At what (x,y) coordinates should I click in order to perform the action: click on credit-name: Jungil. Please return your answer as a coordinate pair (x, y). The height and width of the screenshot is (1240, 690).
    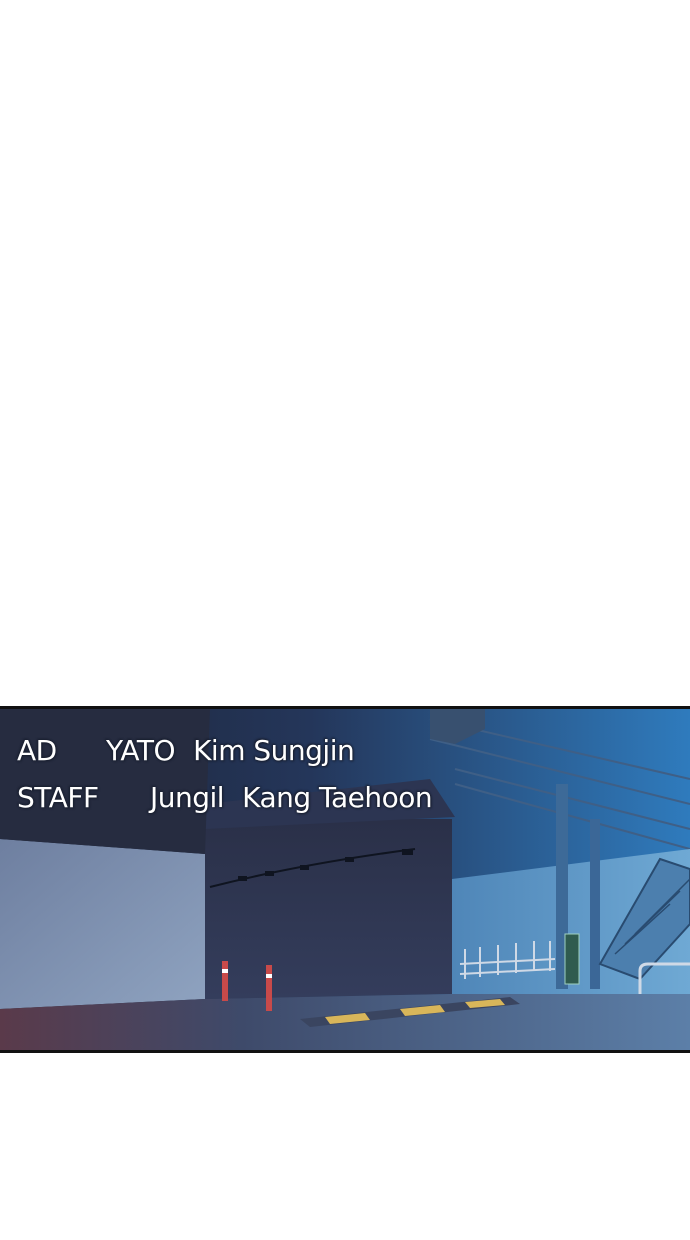
    Looking at the image, I should click on (187, 797).